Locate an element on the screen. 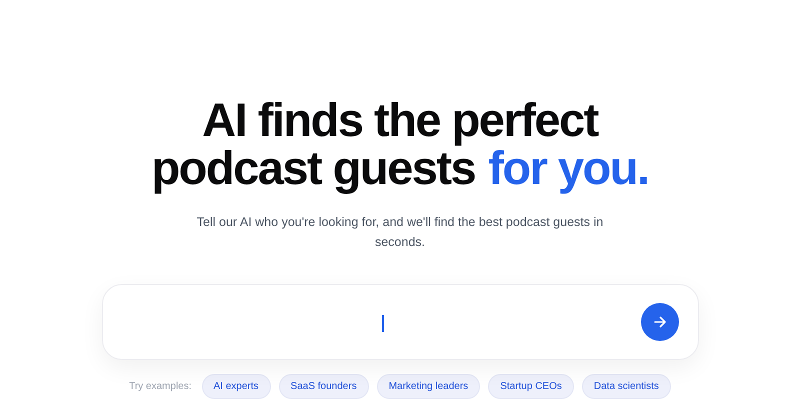 Image resolution: width=800 pixels, height=420 pixels. arrow-right-icon is located at coordinates (660, 322).